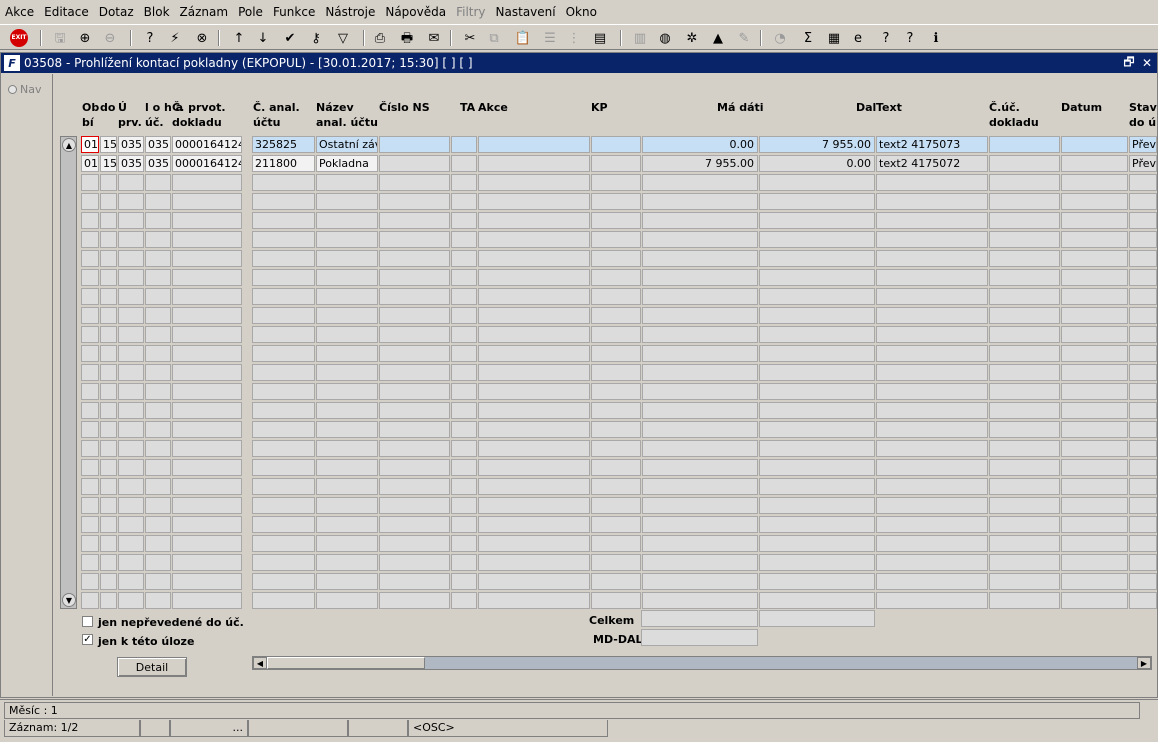 The width and height of the screenshot is (1158, 742). What do you see at coordinates (470, 38) in the screenshot?
I see `cut-icon: ✂` at bounding box center [470, 38].